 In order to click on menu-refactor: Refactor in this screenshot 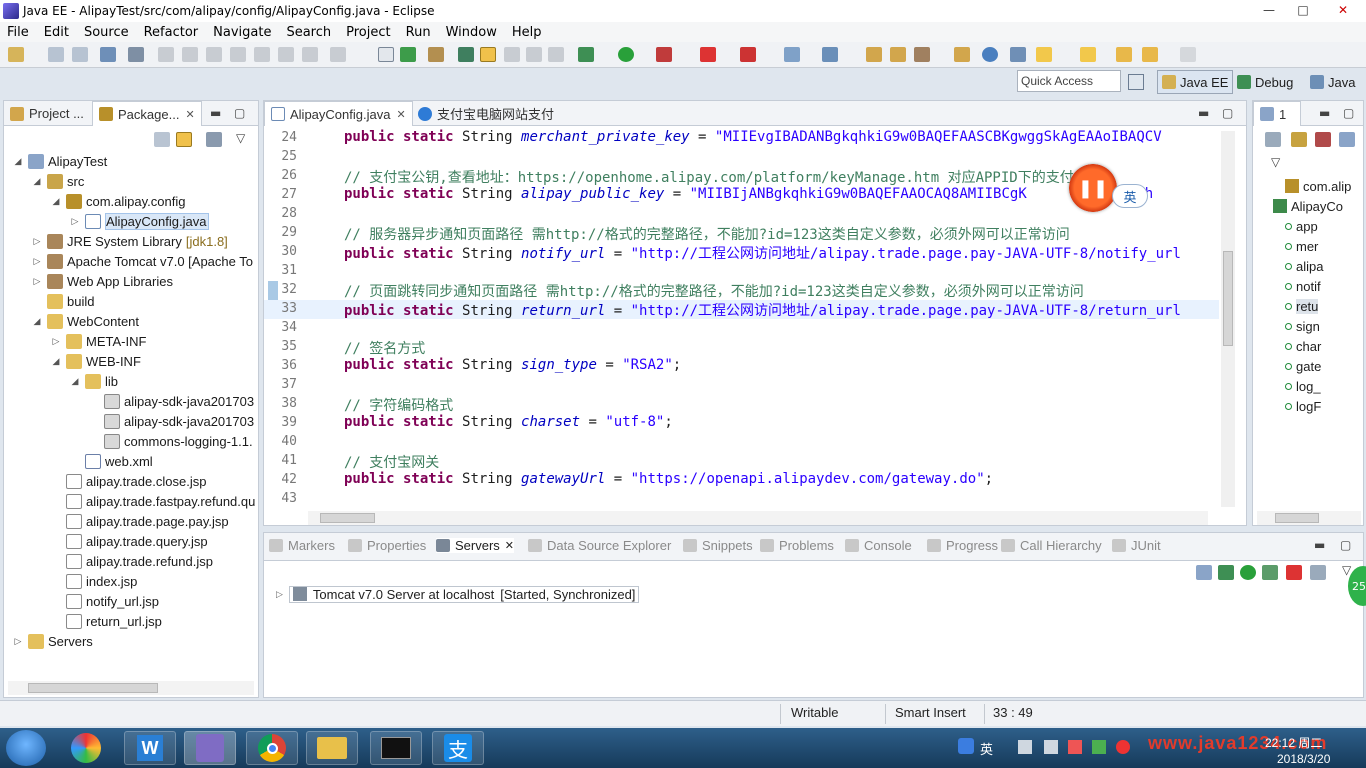, I will do `click(172, 32)`.